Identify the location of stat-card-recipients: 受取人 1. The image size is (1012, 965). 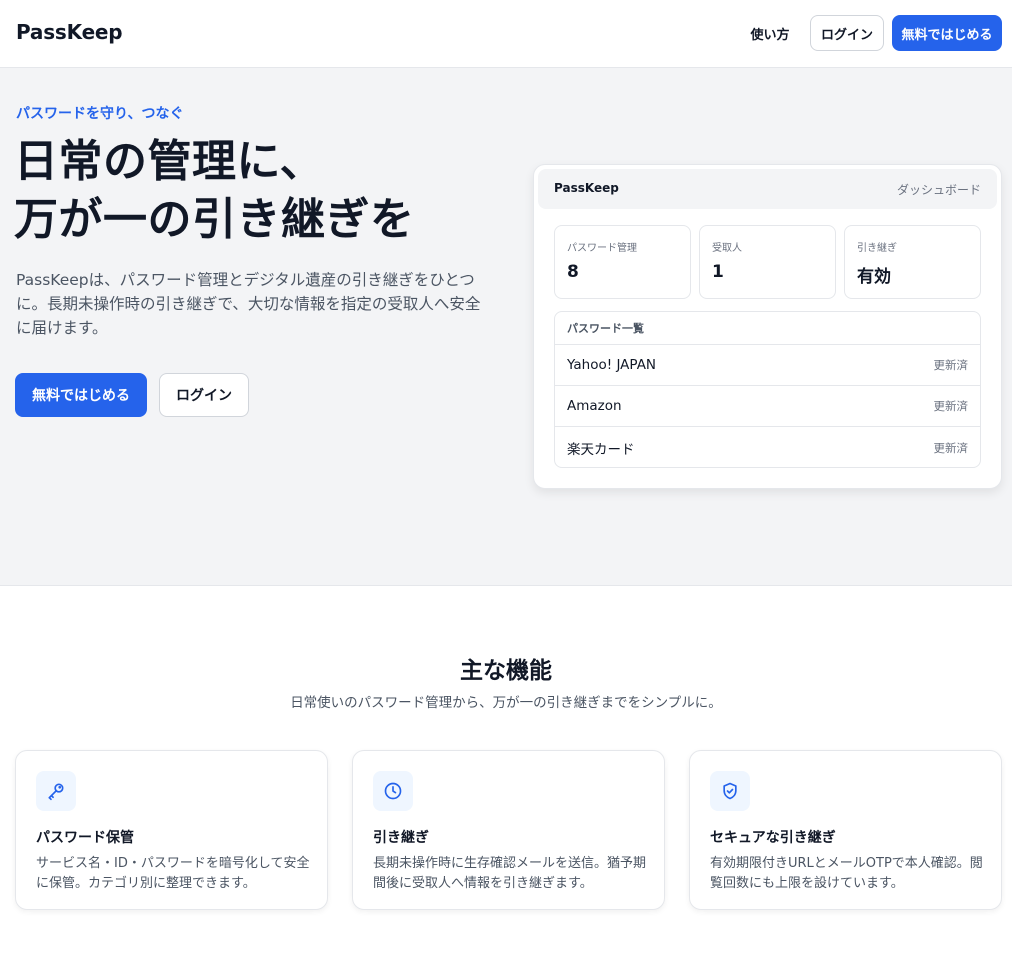
(767, 262).